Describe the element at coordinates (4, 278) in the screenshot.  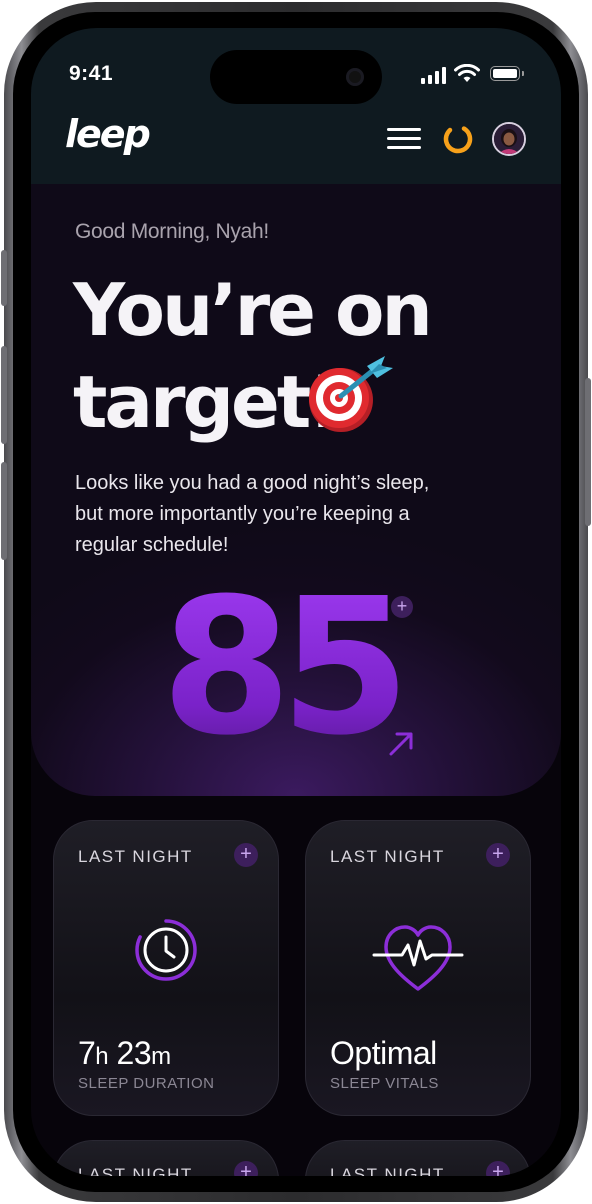
I see `action-button` at that location.